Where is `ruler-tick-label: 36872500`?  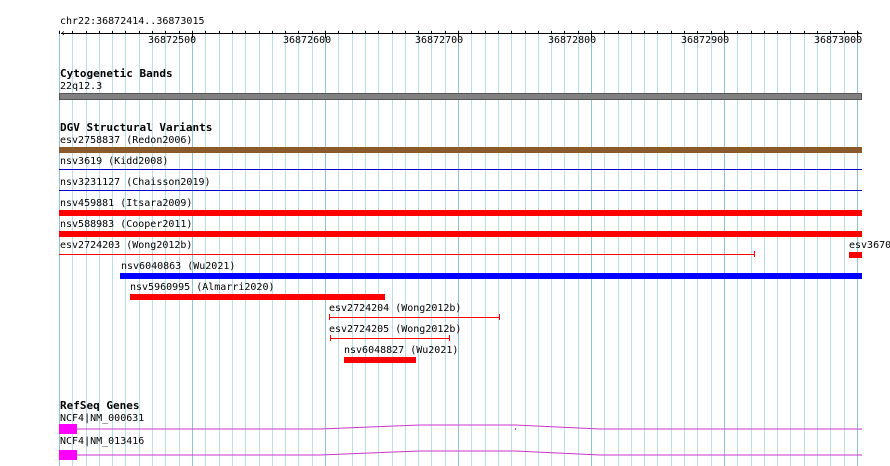 ruler-tick-label: 36872500 is located at coordinates (172, 40).